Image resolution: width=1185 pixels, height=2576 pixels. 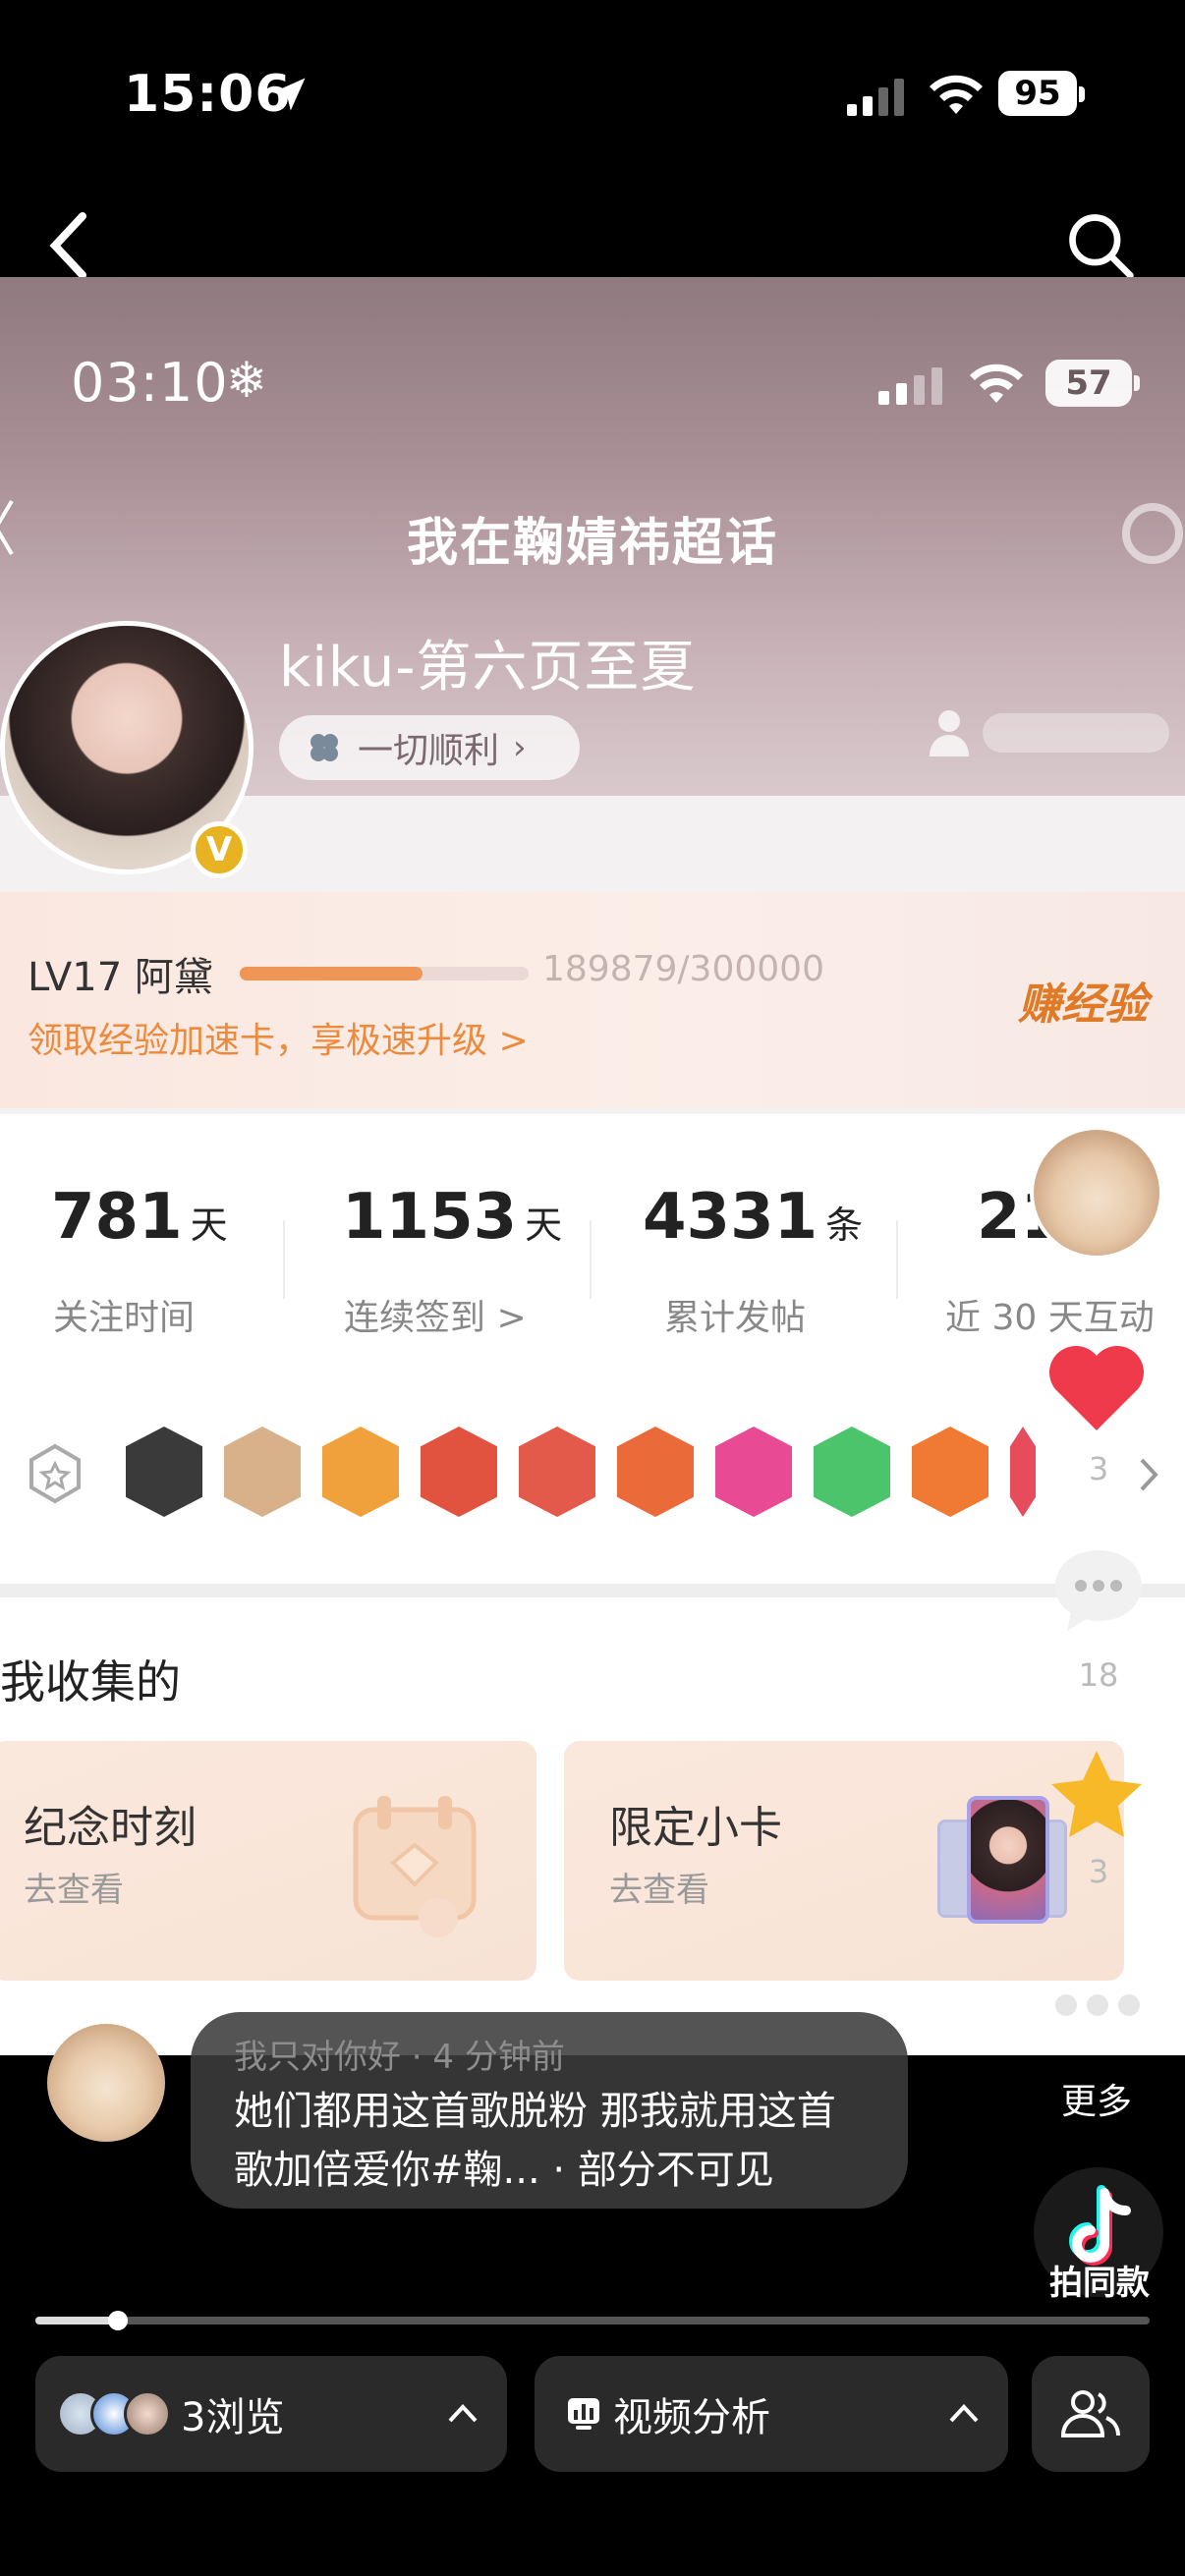 What do you see at coordinates (1153, 533) in the screenshot?
I see `loading-ring-icon` at bounding box center [1153, 533].